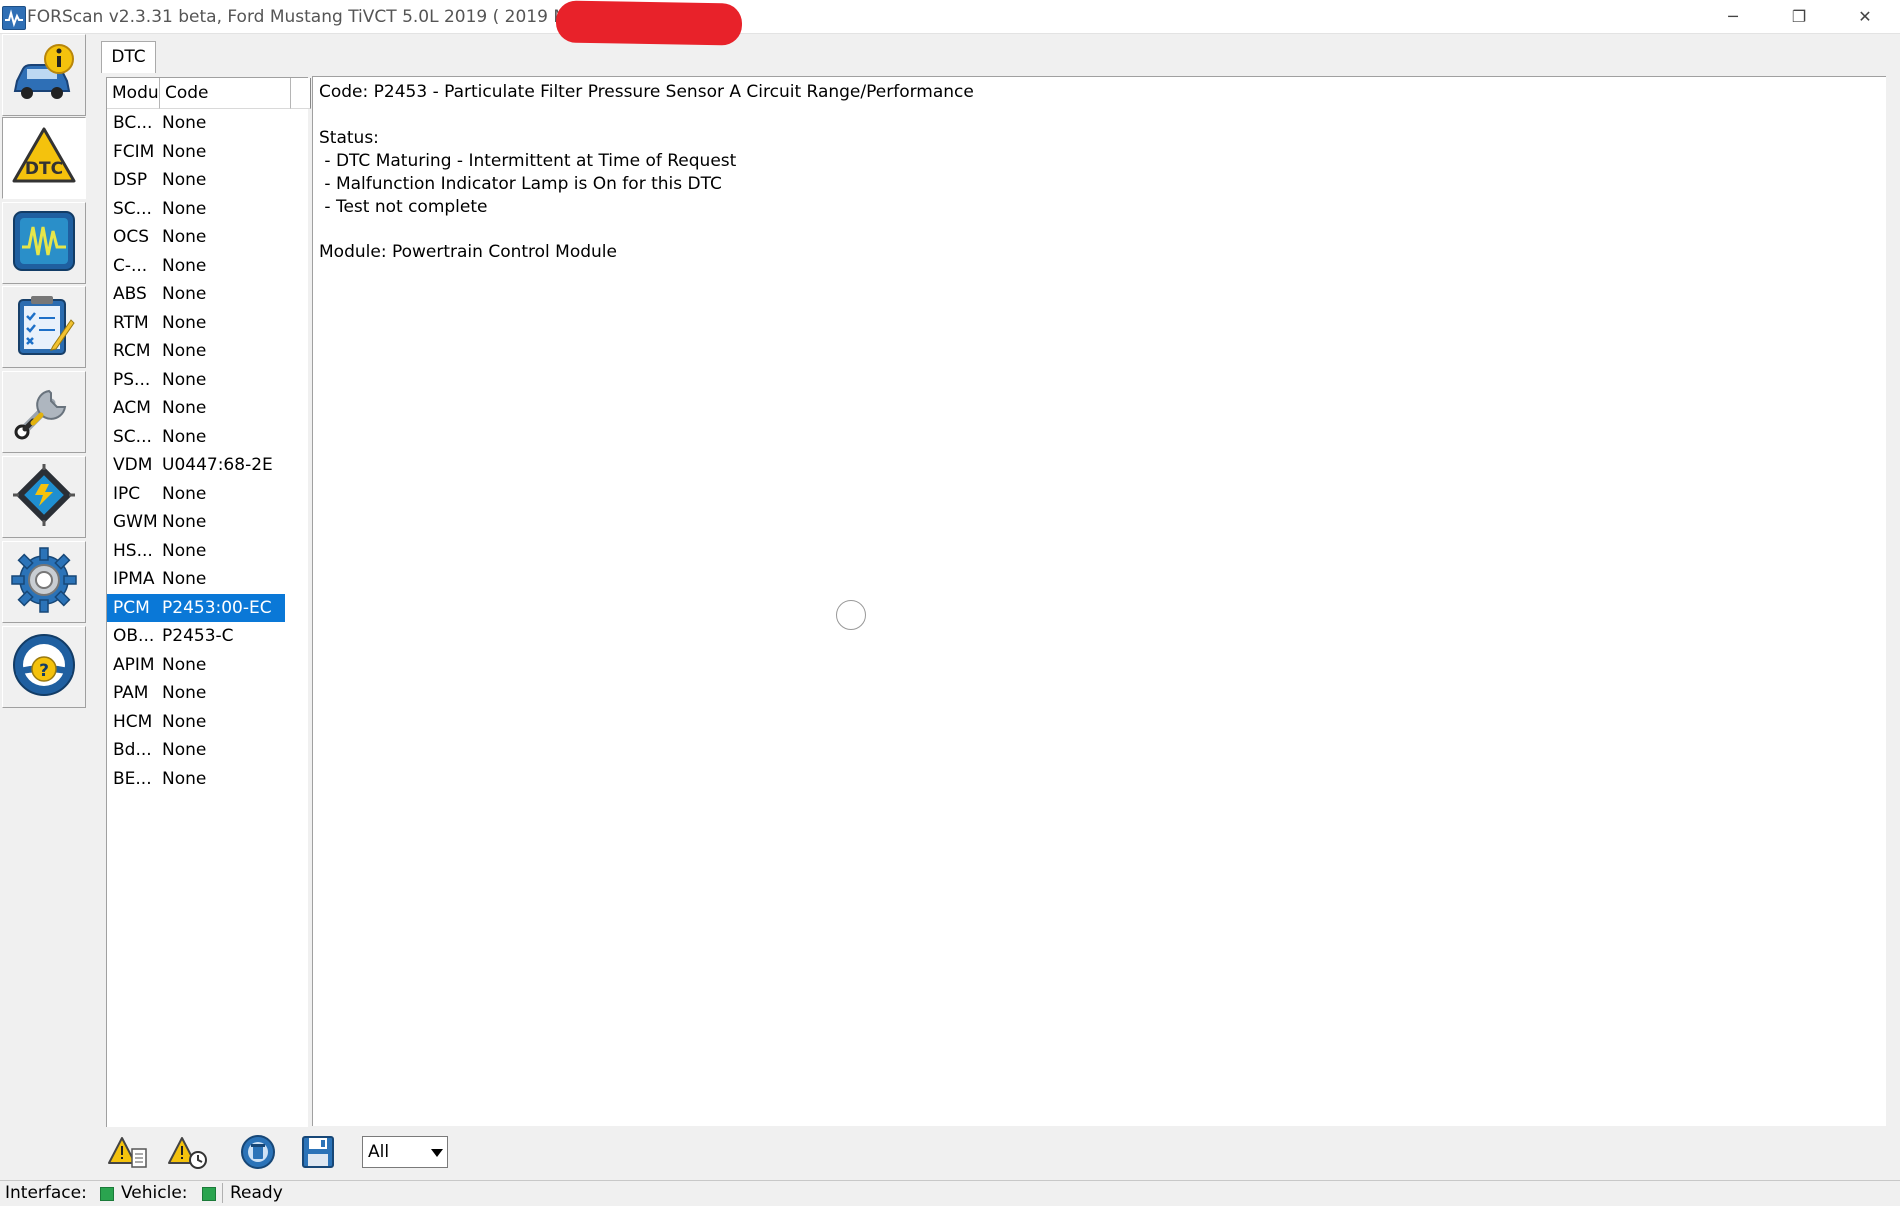 This screenshot has height=1206, width=1900. Describe the element at coordinates (209, 1194) in the screenshot. I see `vehicle-status-led` at that location.